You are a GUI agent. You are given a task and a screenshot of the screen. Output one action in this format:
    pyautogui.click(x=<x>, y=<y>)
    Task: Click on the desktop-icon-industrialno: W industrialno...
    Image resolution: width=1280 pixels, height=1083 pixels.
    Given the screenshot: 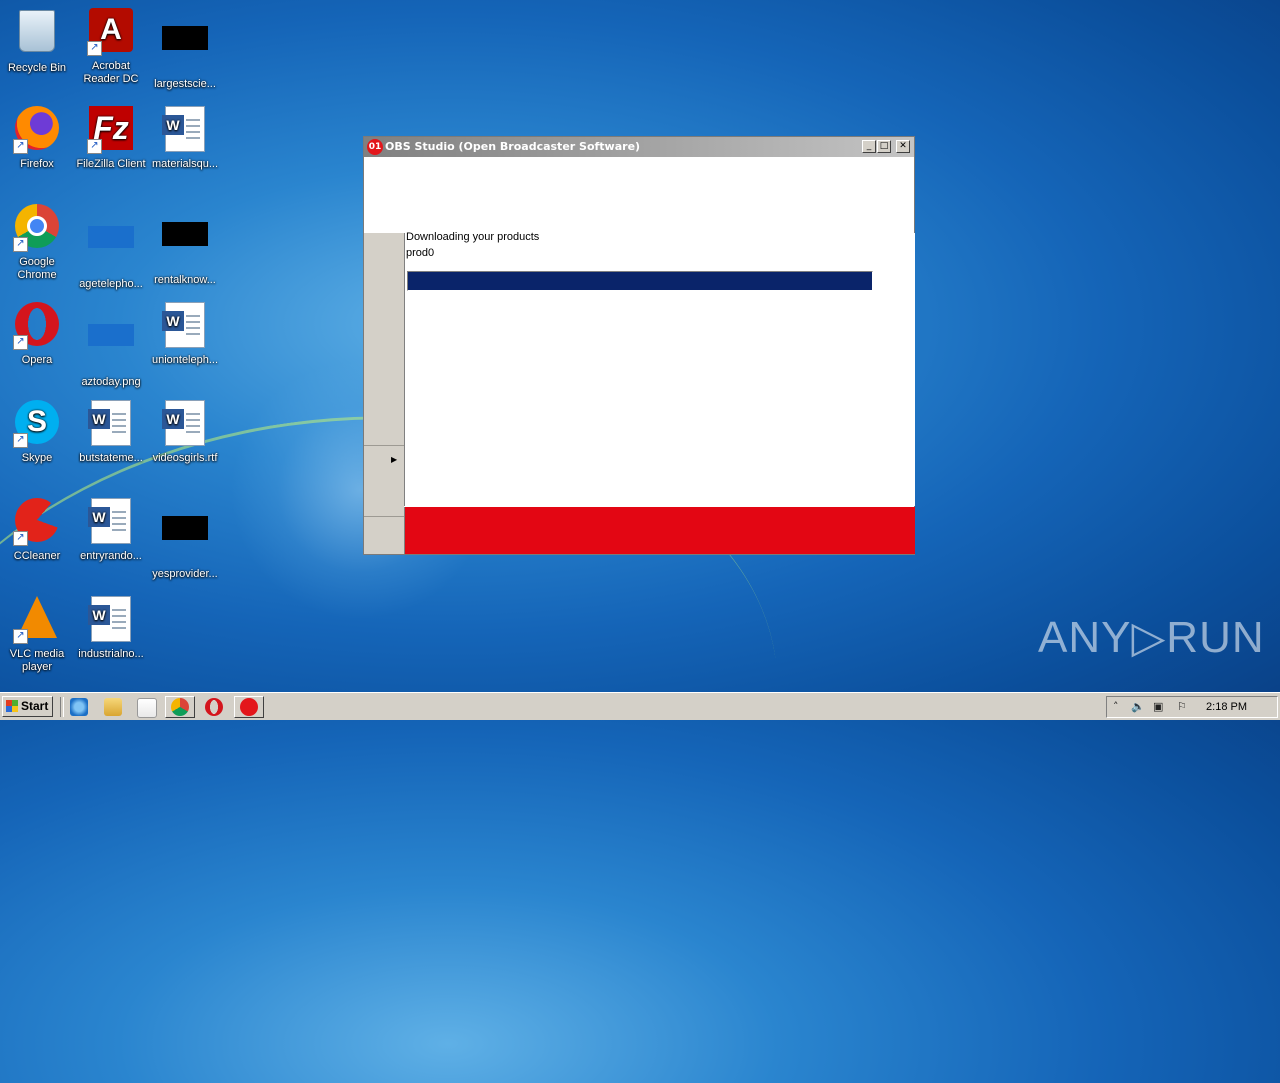 What is the action you would take?
    pyautogui.click(x=111, y=627)
    